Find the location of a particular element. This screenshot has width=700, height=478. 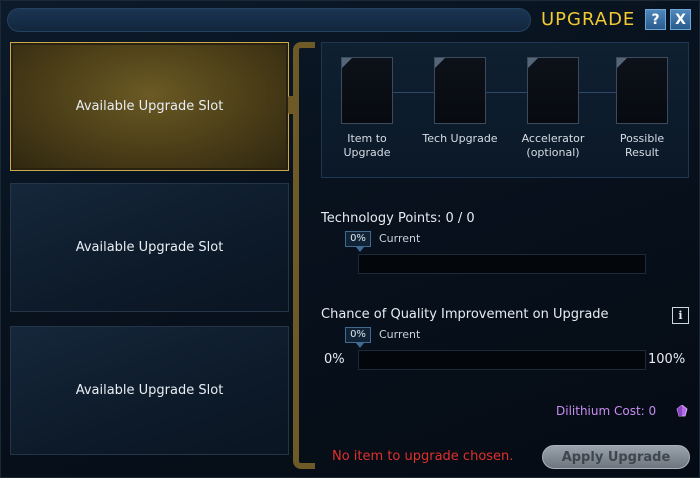

possible-result-slot is located at coordinates (642, 90).